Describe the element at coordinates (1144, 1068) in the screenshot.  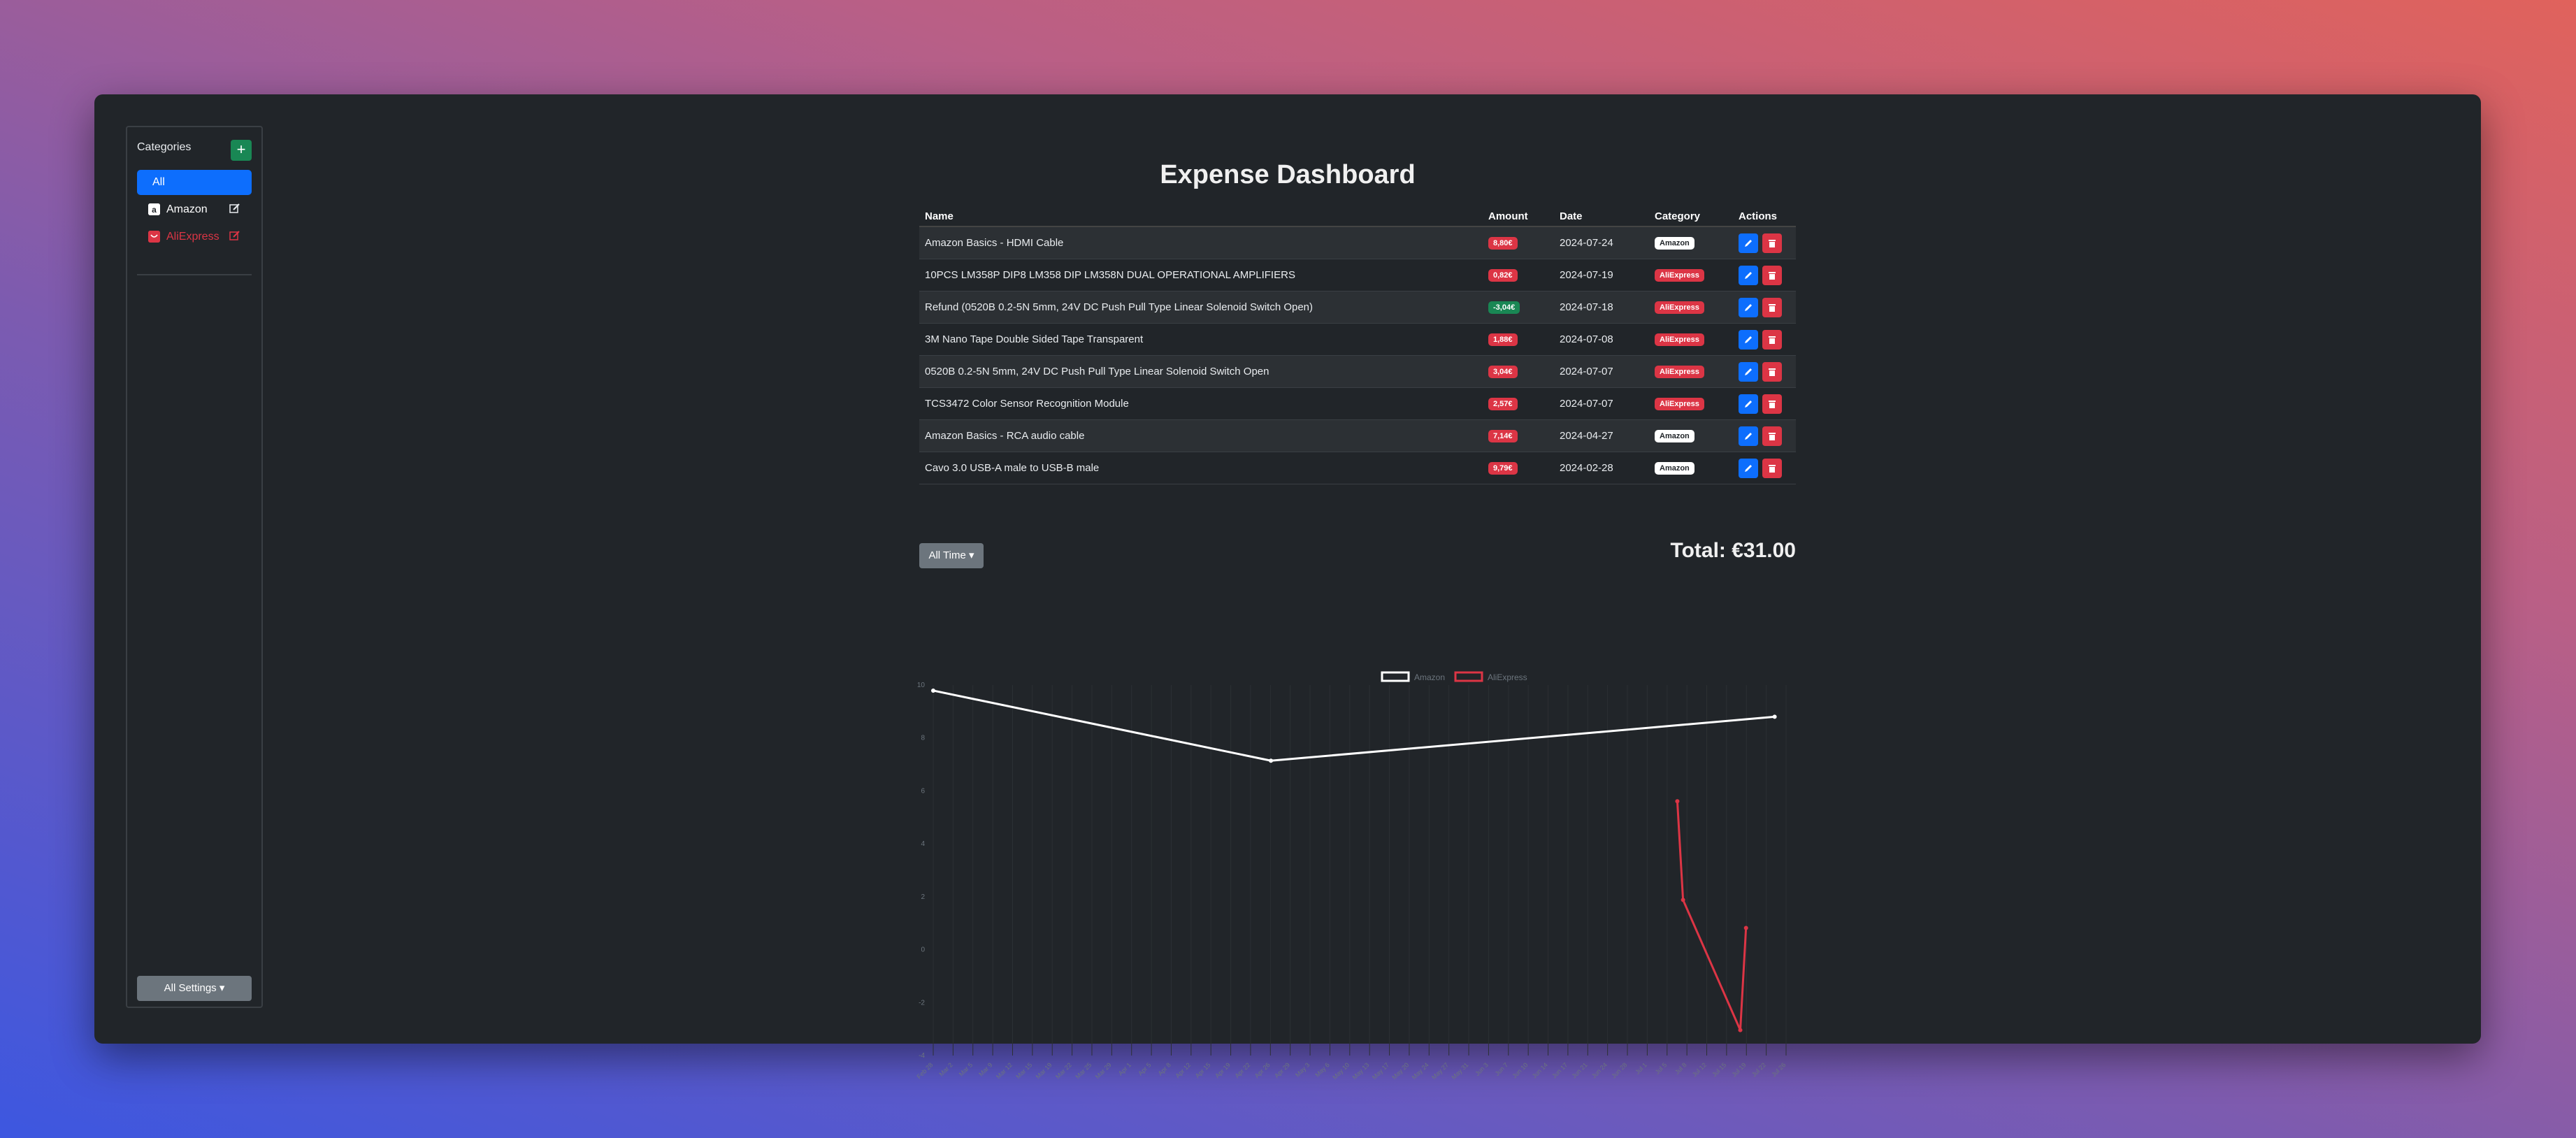
I see `x-tick-label: Apr 5` at that location.